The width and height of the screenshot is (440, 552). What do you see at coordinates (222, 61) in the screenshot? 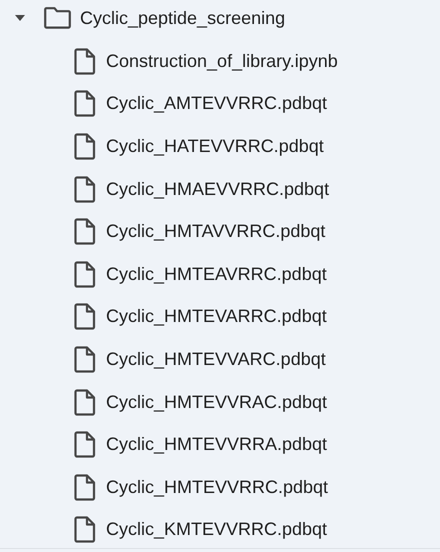
I see `file-name: Construction_of_library.ipynb` at bounding box center [222, 61].